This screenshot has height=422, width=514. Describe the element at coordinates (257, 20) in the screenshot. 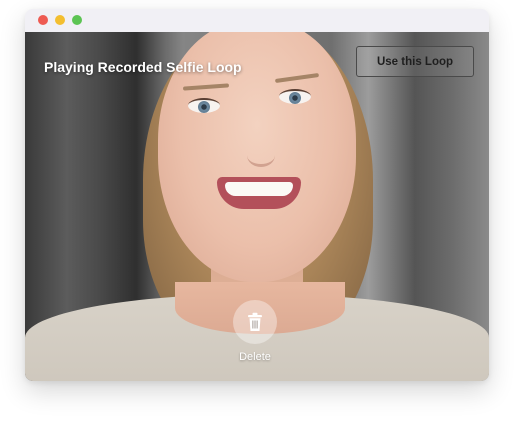

I see `window-titlebar` at that location.